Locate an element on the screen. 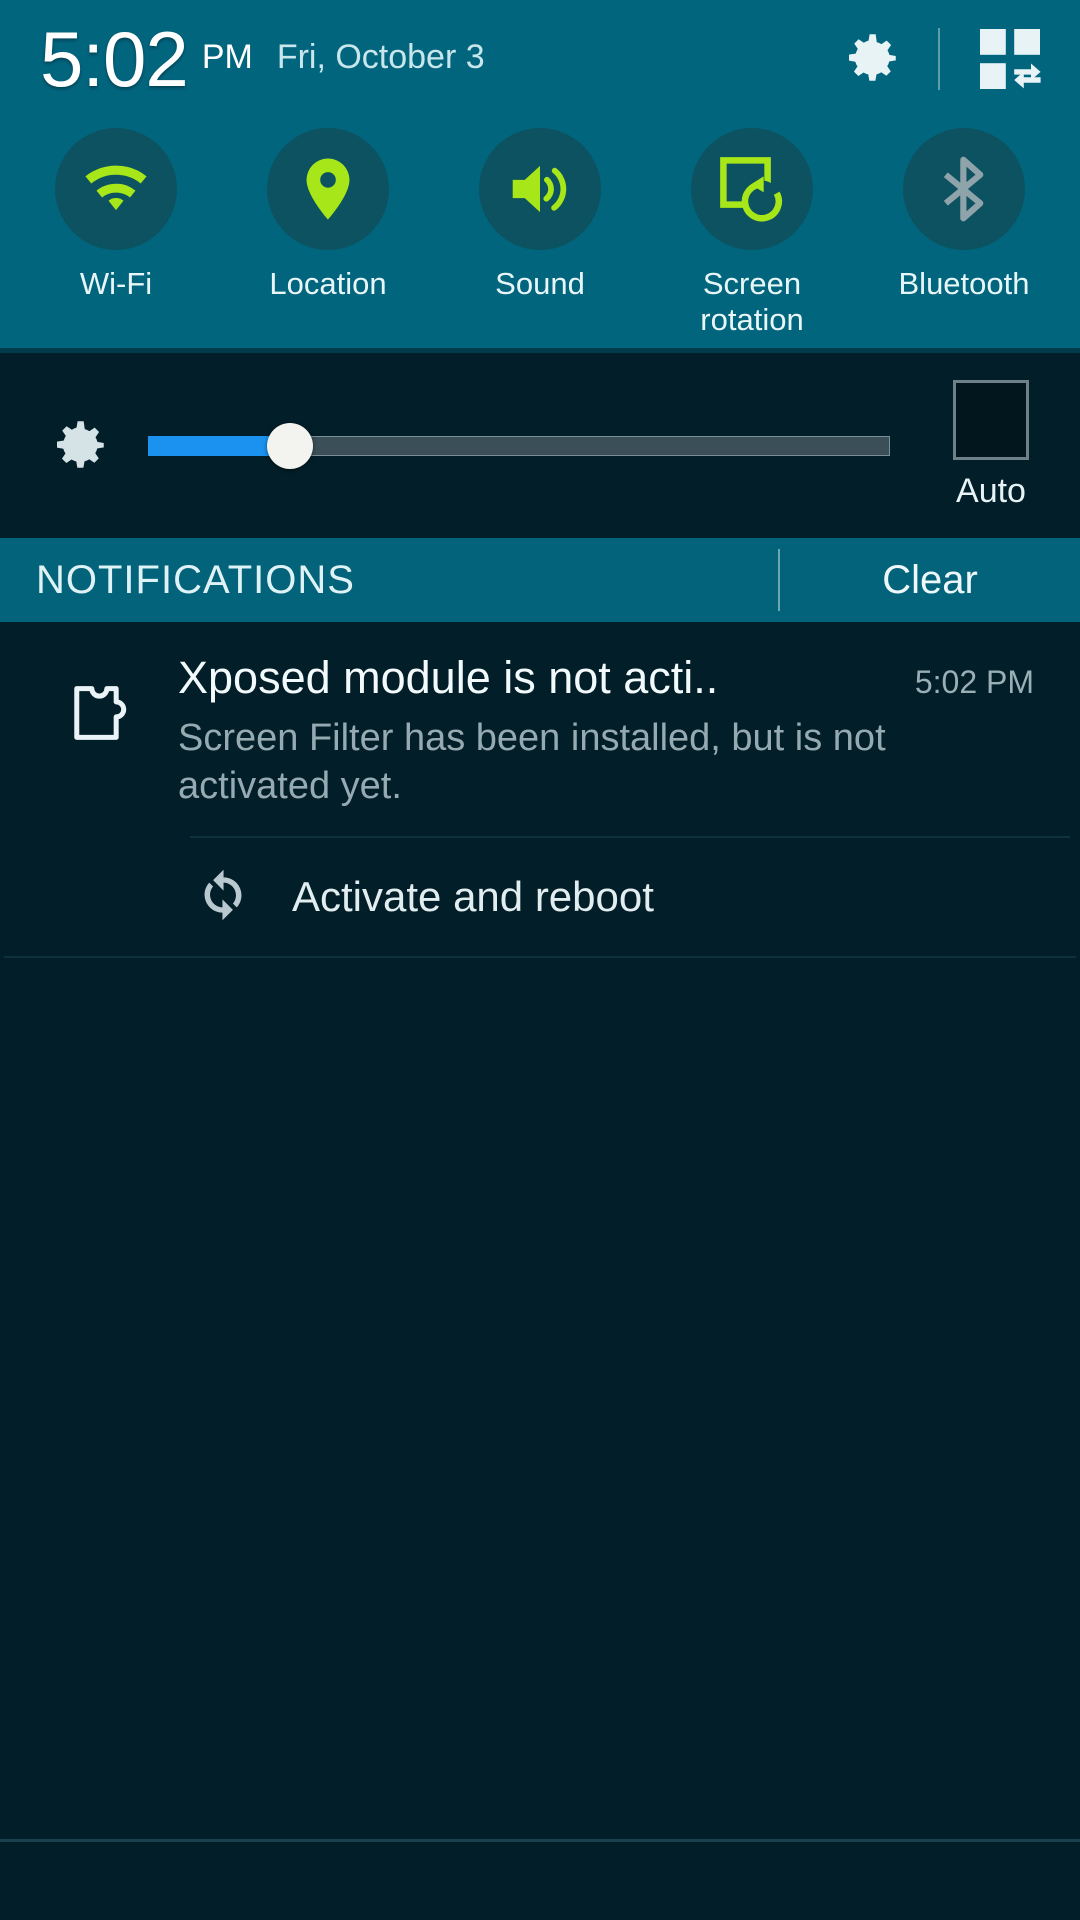 The height and width of the screenshot is (1920, 1080). toggle-bluetooth: Bluetooth is located at coordinates (964, 233).